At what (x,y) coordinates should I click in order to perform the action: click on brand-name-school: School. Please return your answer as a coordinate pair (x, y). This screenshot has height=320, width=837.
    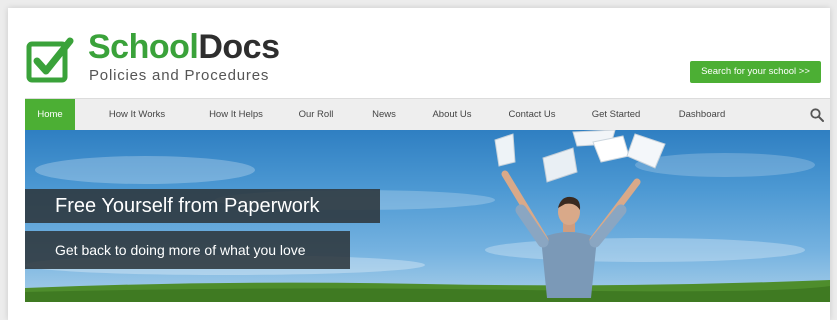
    Looking at the image, I should click on (143, 47).